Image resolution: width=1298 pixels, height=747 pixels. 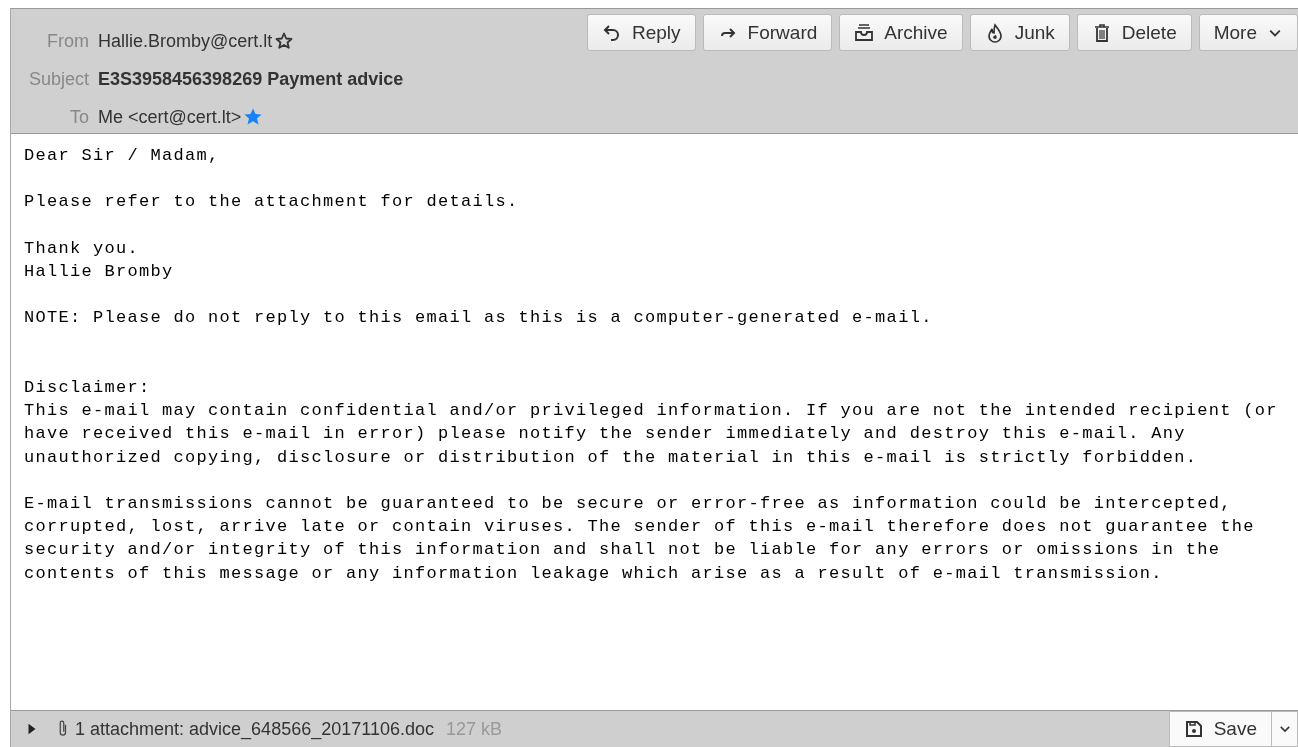 I want to click on field-value: E3S3958456398269 Payment advice, so click(x=251, y=79).